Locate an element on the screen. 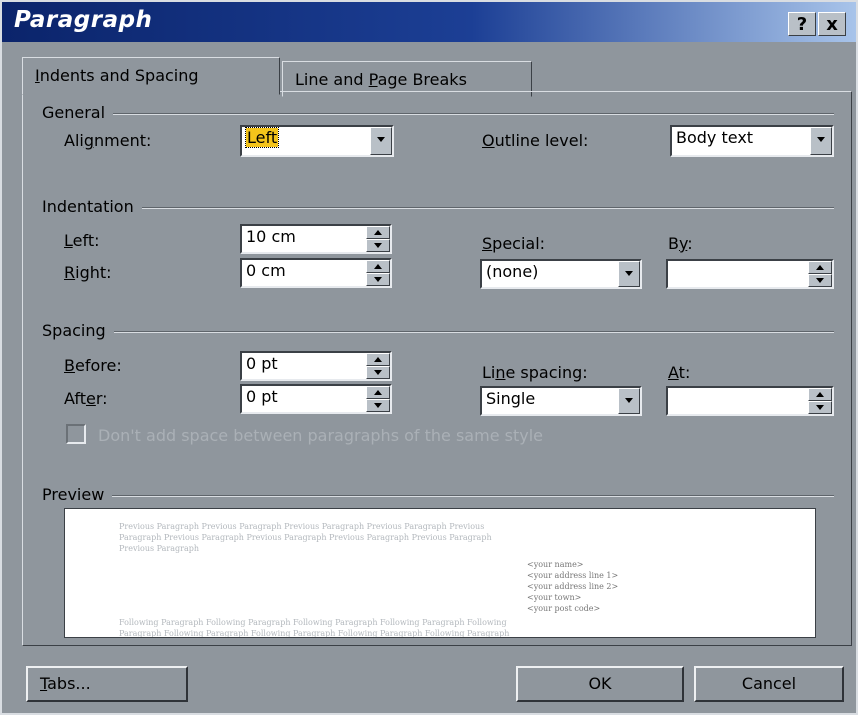  line-spacing-select: Single is located at coordinates (561, 401).